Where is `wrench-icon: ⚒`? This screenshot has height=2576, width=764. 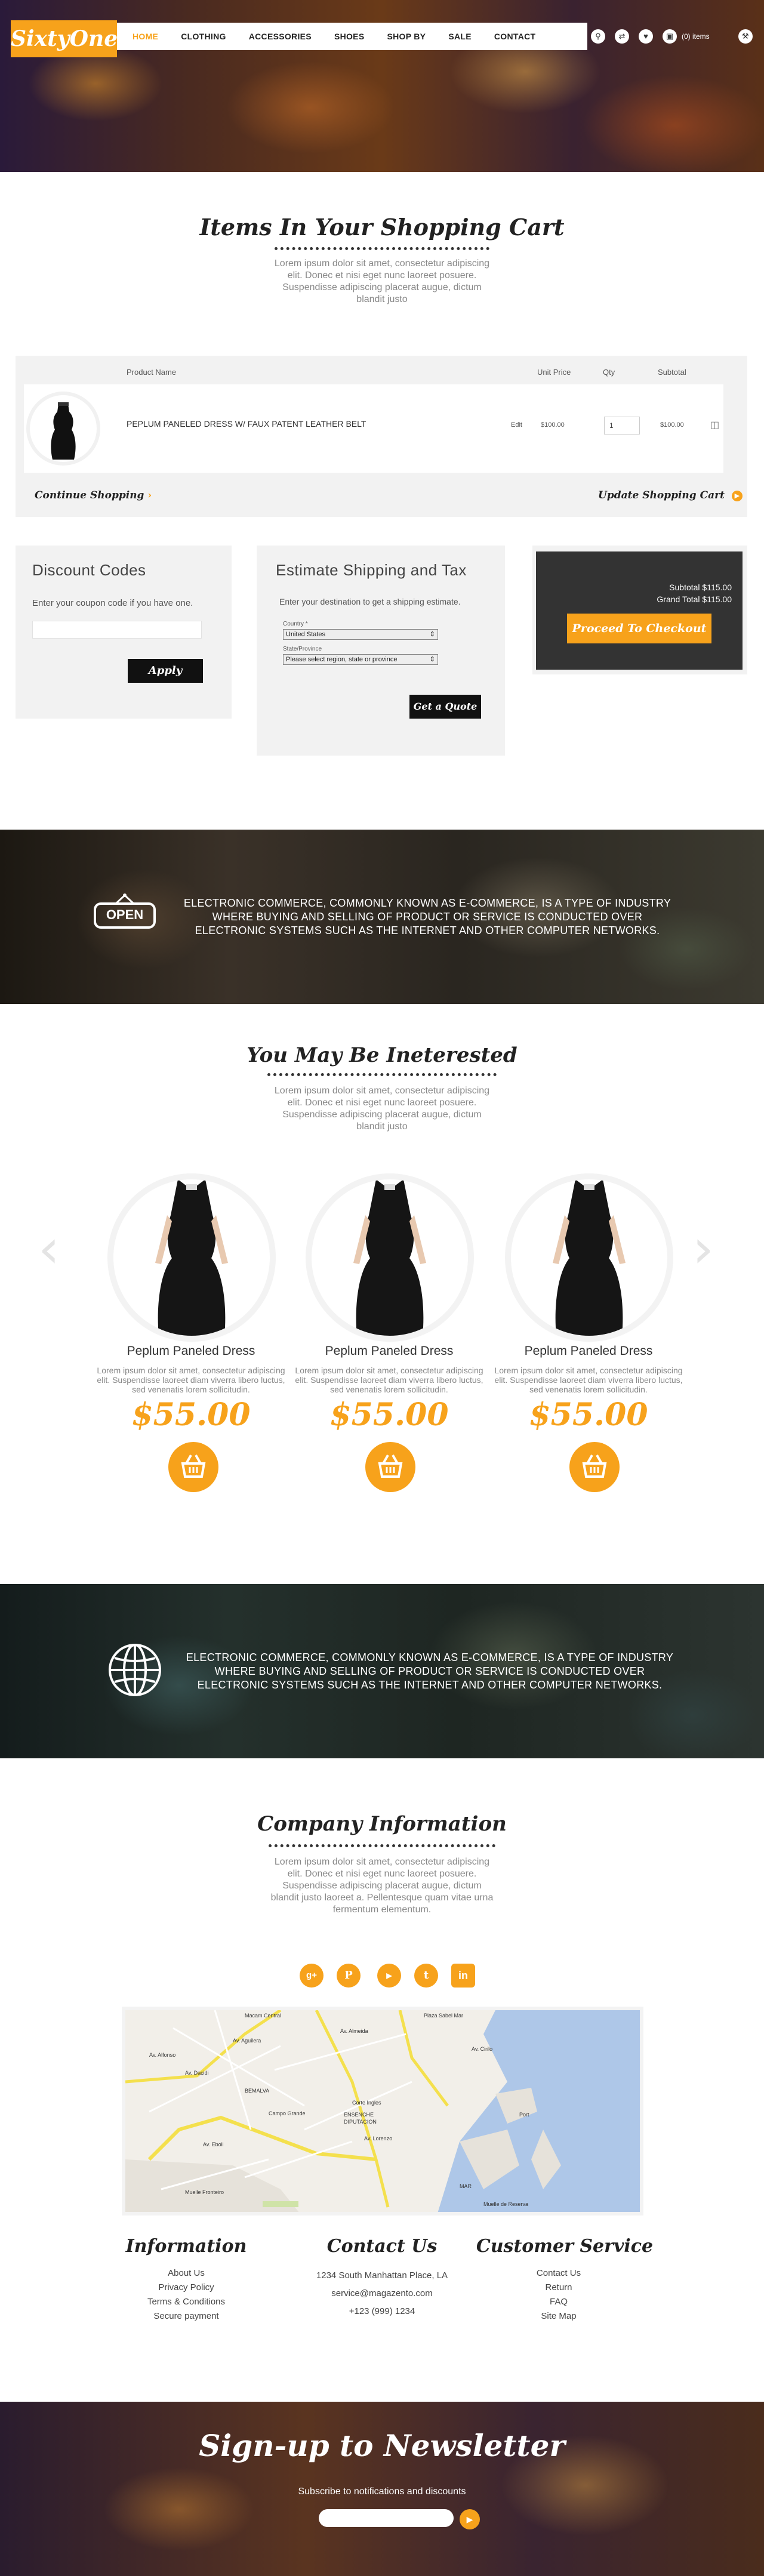
wrench-icon: ⚒ is located at coordinates (745, 36).